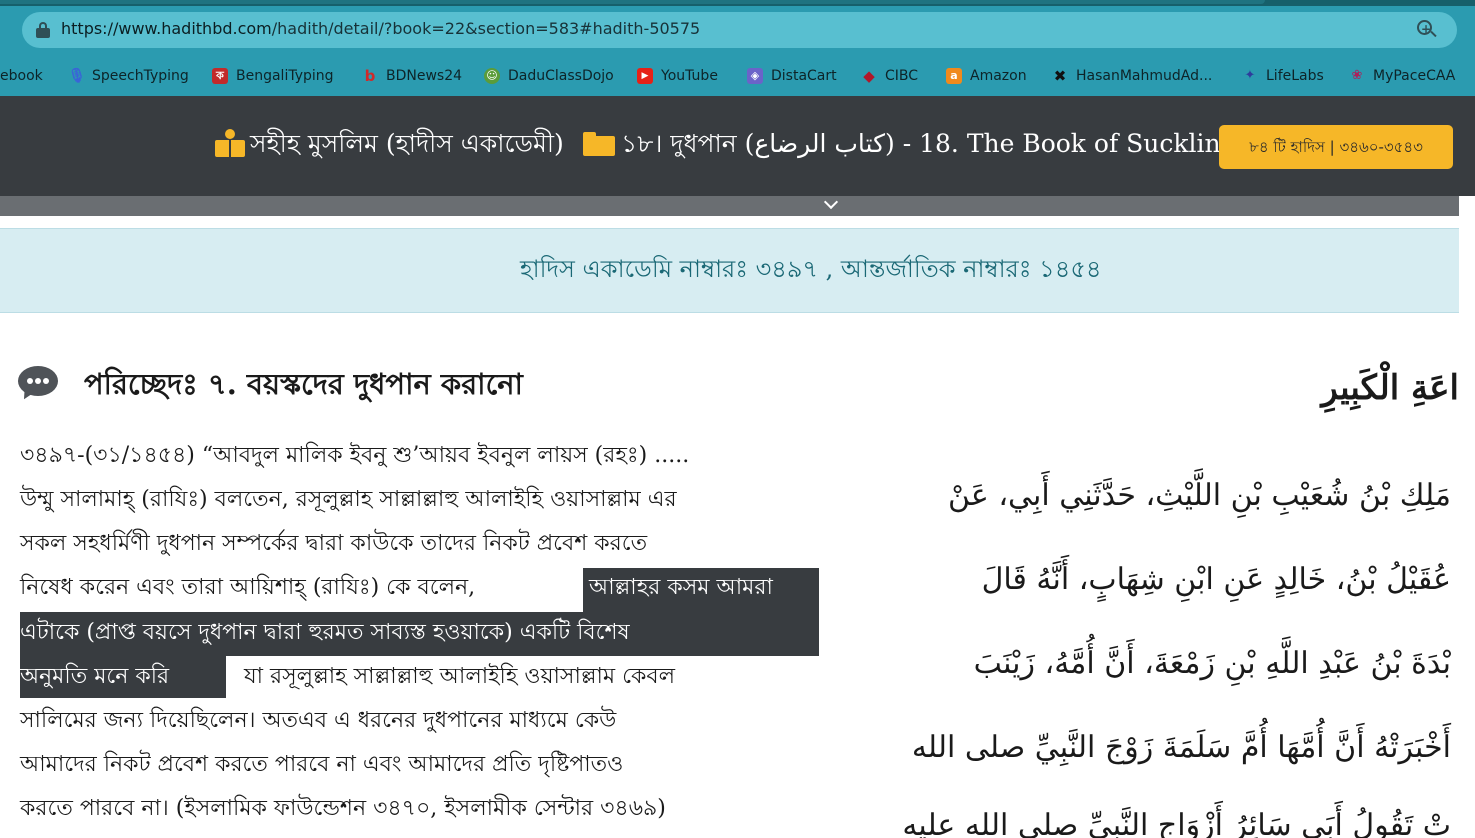  I want to click on comment-icon, so click(38, 384).